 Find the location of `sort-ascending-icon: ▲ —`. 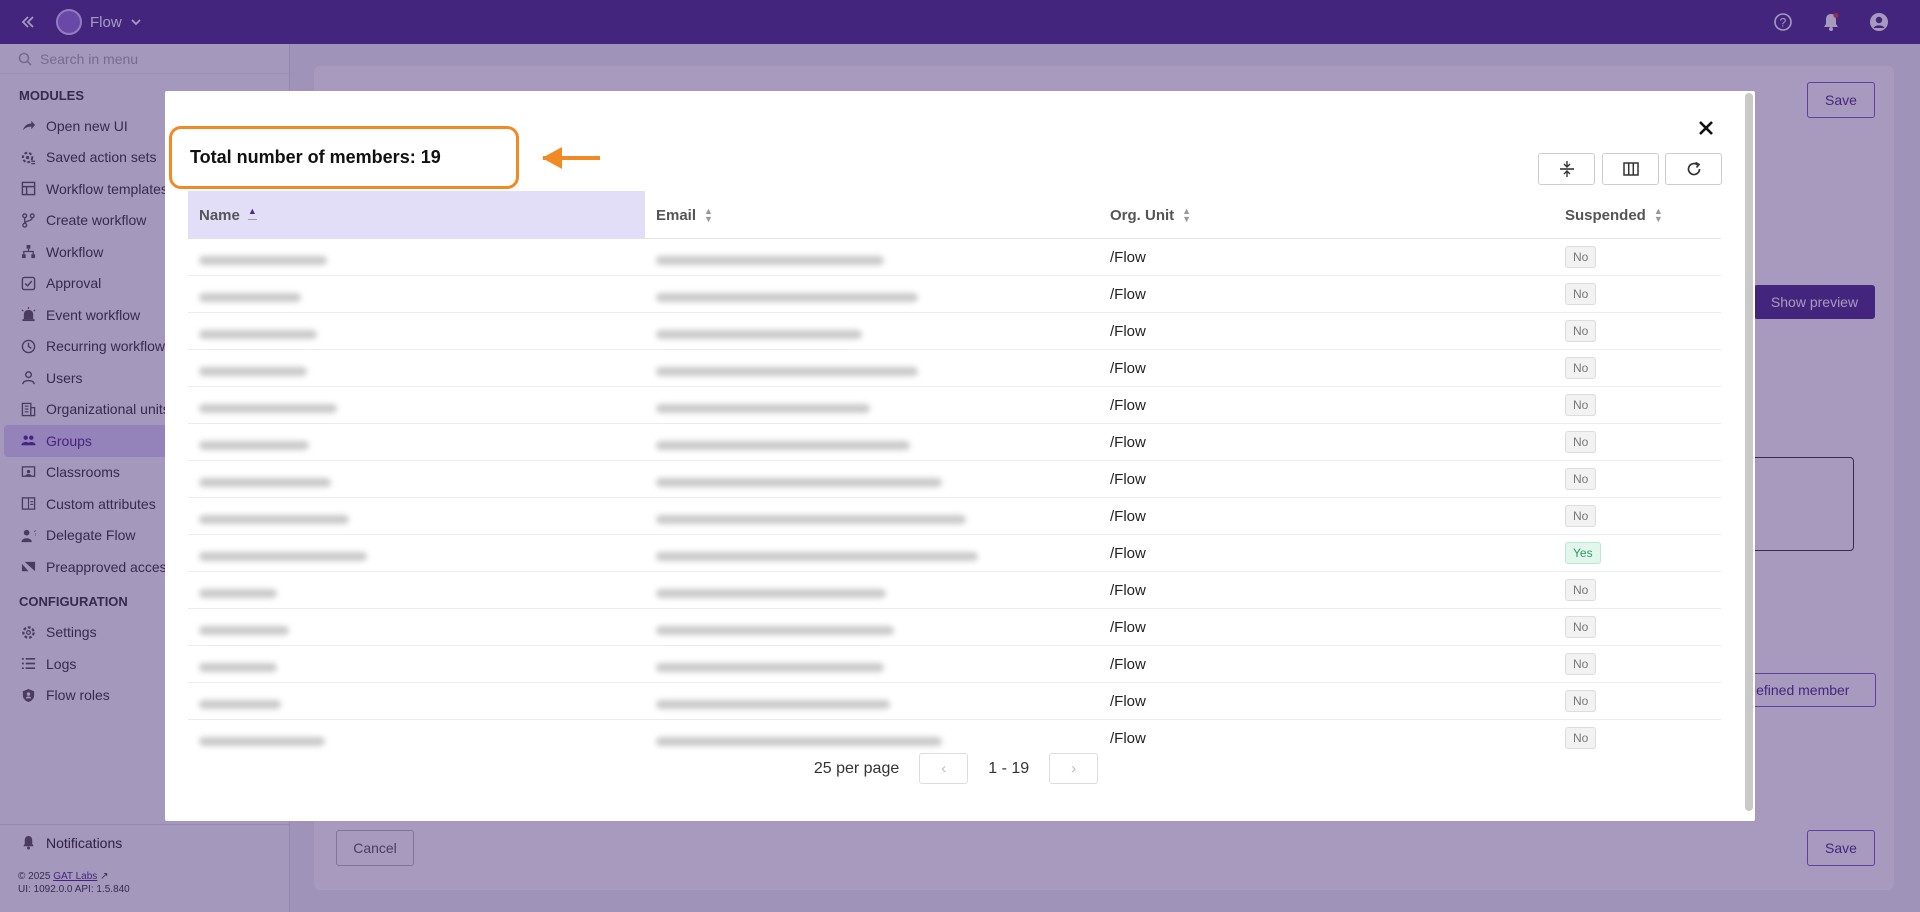

sort-ascending-icon: ▲ — is located at coordinates (252, 215).